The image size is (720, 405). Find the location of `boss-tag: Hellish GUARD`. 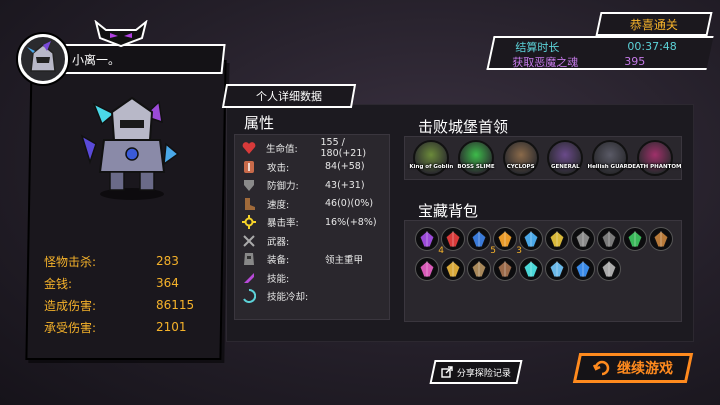

boss-tag: Hellish GUARD is located at coordinates (610, 167).